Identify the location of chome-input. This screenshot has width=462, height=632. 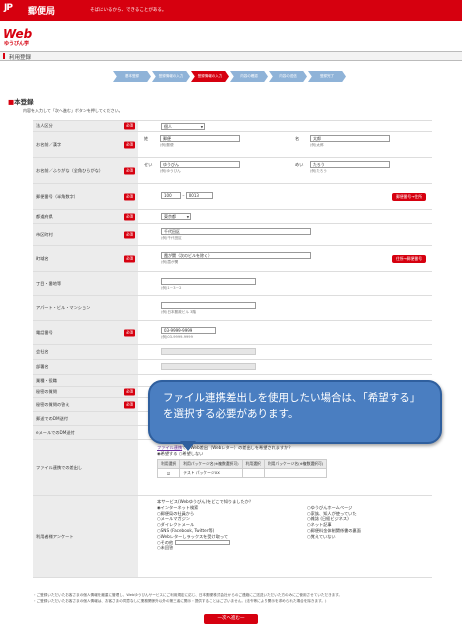
(208, 281).